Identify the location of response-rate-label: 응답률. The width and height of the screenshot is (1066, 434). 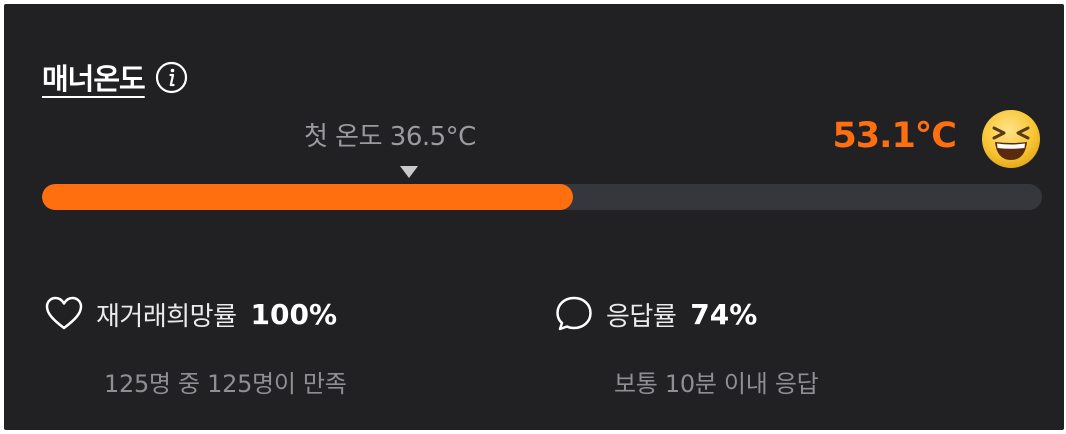
(641, 316).